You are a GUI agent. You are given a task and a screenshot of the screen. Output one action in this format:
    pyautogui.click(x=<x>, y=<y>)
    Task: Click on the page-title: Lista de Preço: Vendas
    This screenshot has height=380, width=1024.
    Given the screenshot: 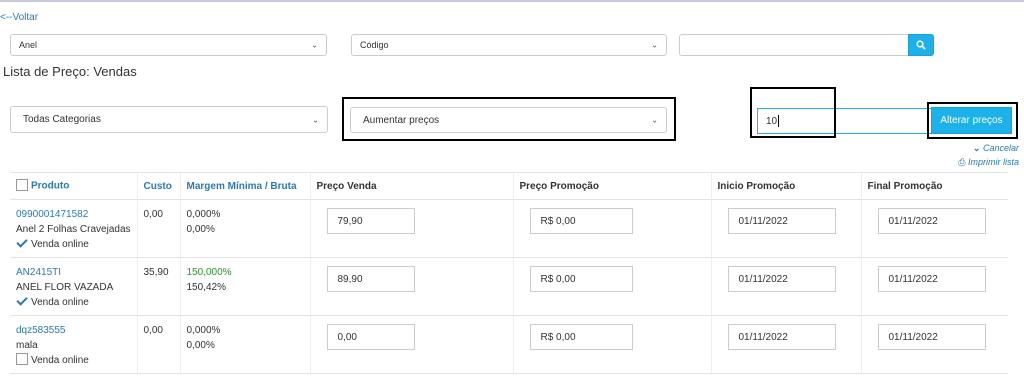 What is the action you would take?
    pyautogui.click(x=70, y=71)
    